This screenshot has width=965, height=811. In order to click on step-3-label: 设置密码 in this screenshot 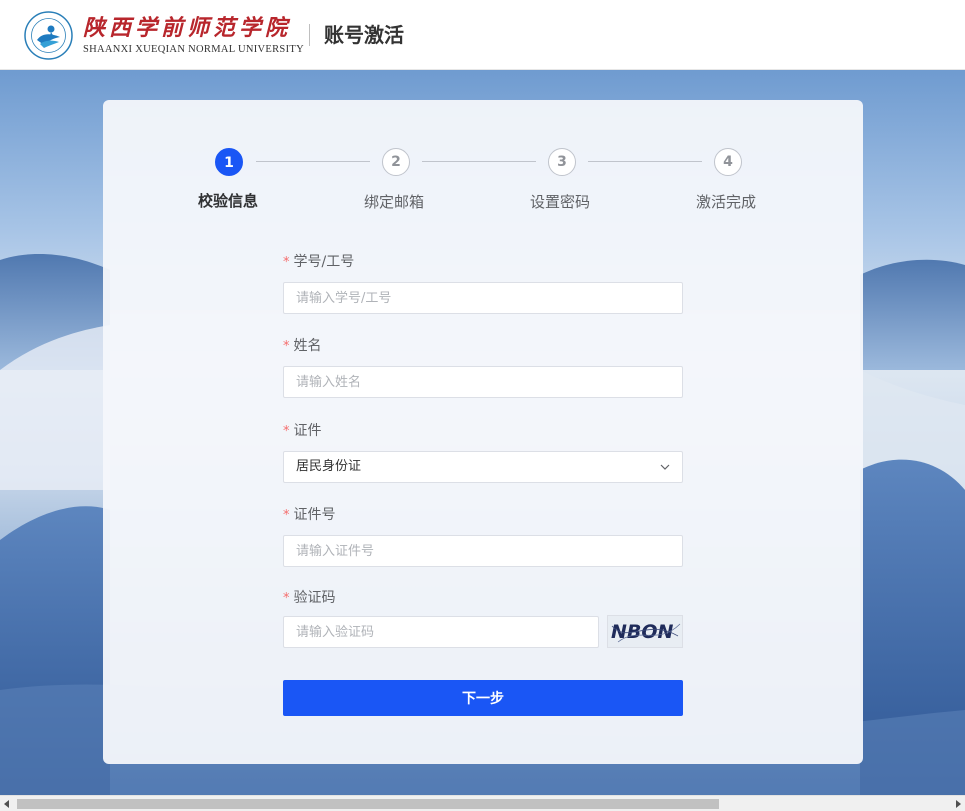, I will do `click(560, 202)`.